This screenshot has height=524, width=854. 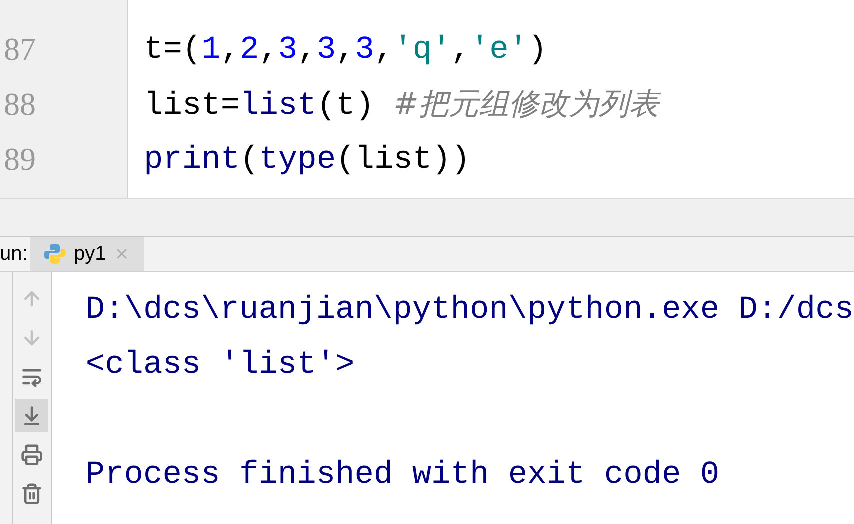 I want to click on printer-icon, so click(x=31, y=455).